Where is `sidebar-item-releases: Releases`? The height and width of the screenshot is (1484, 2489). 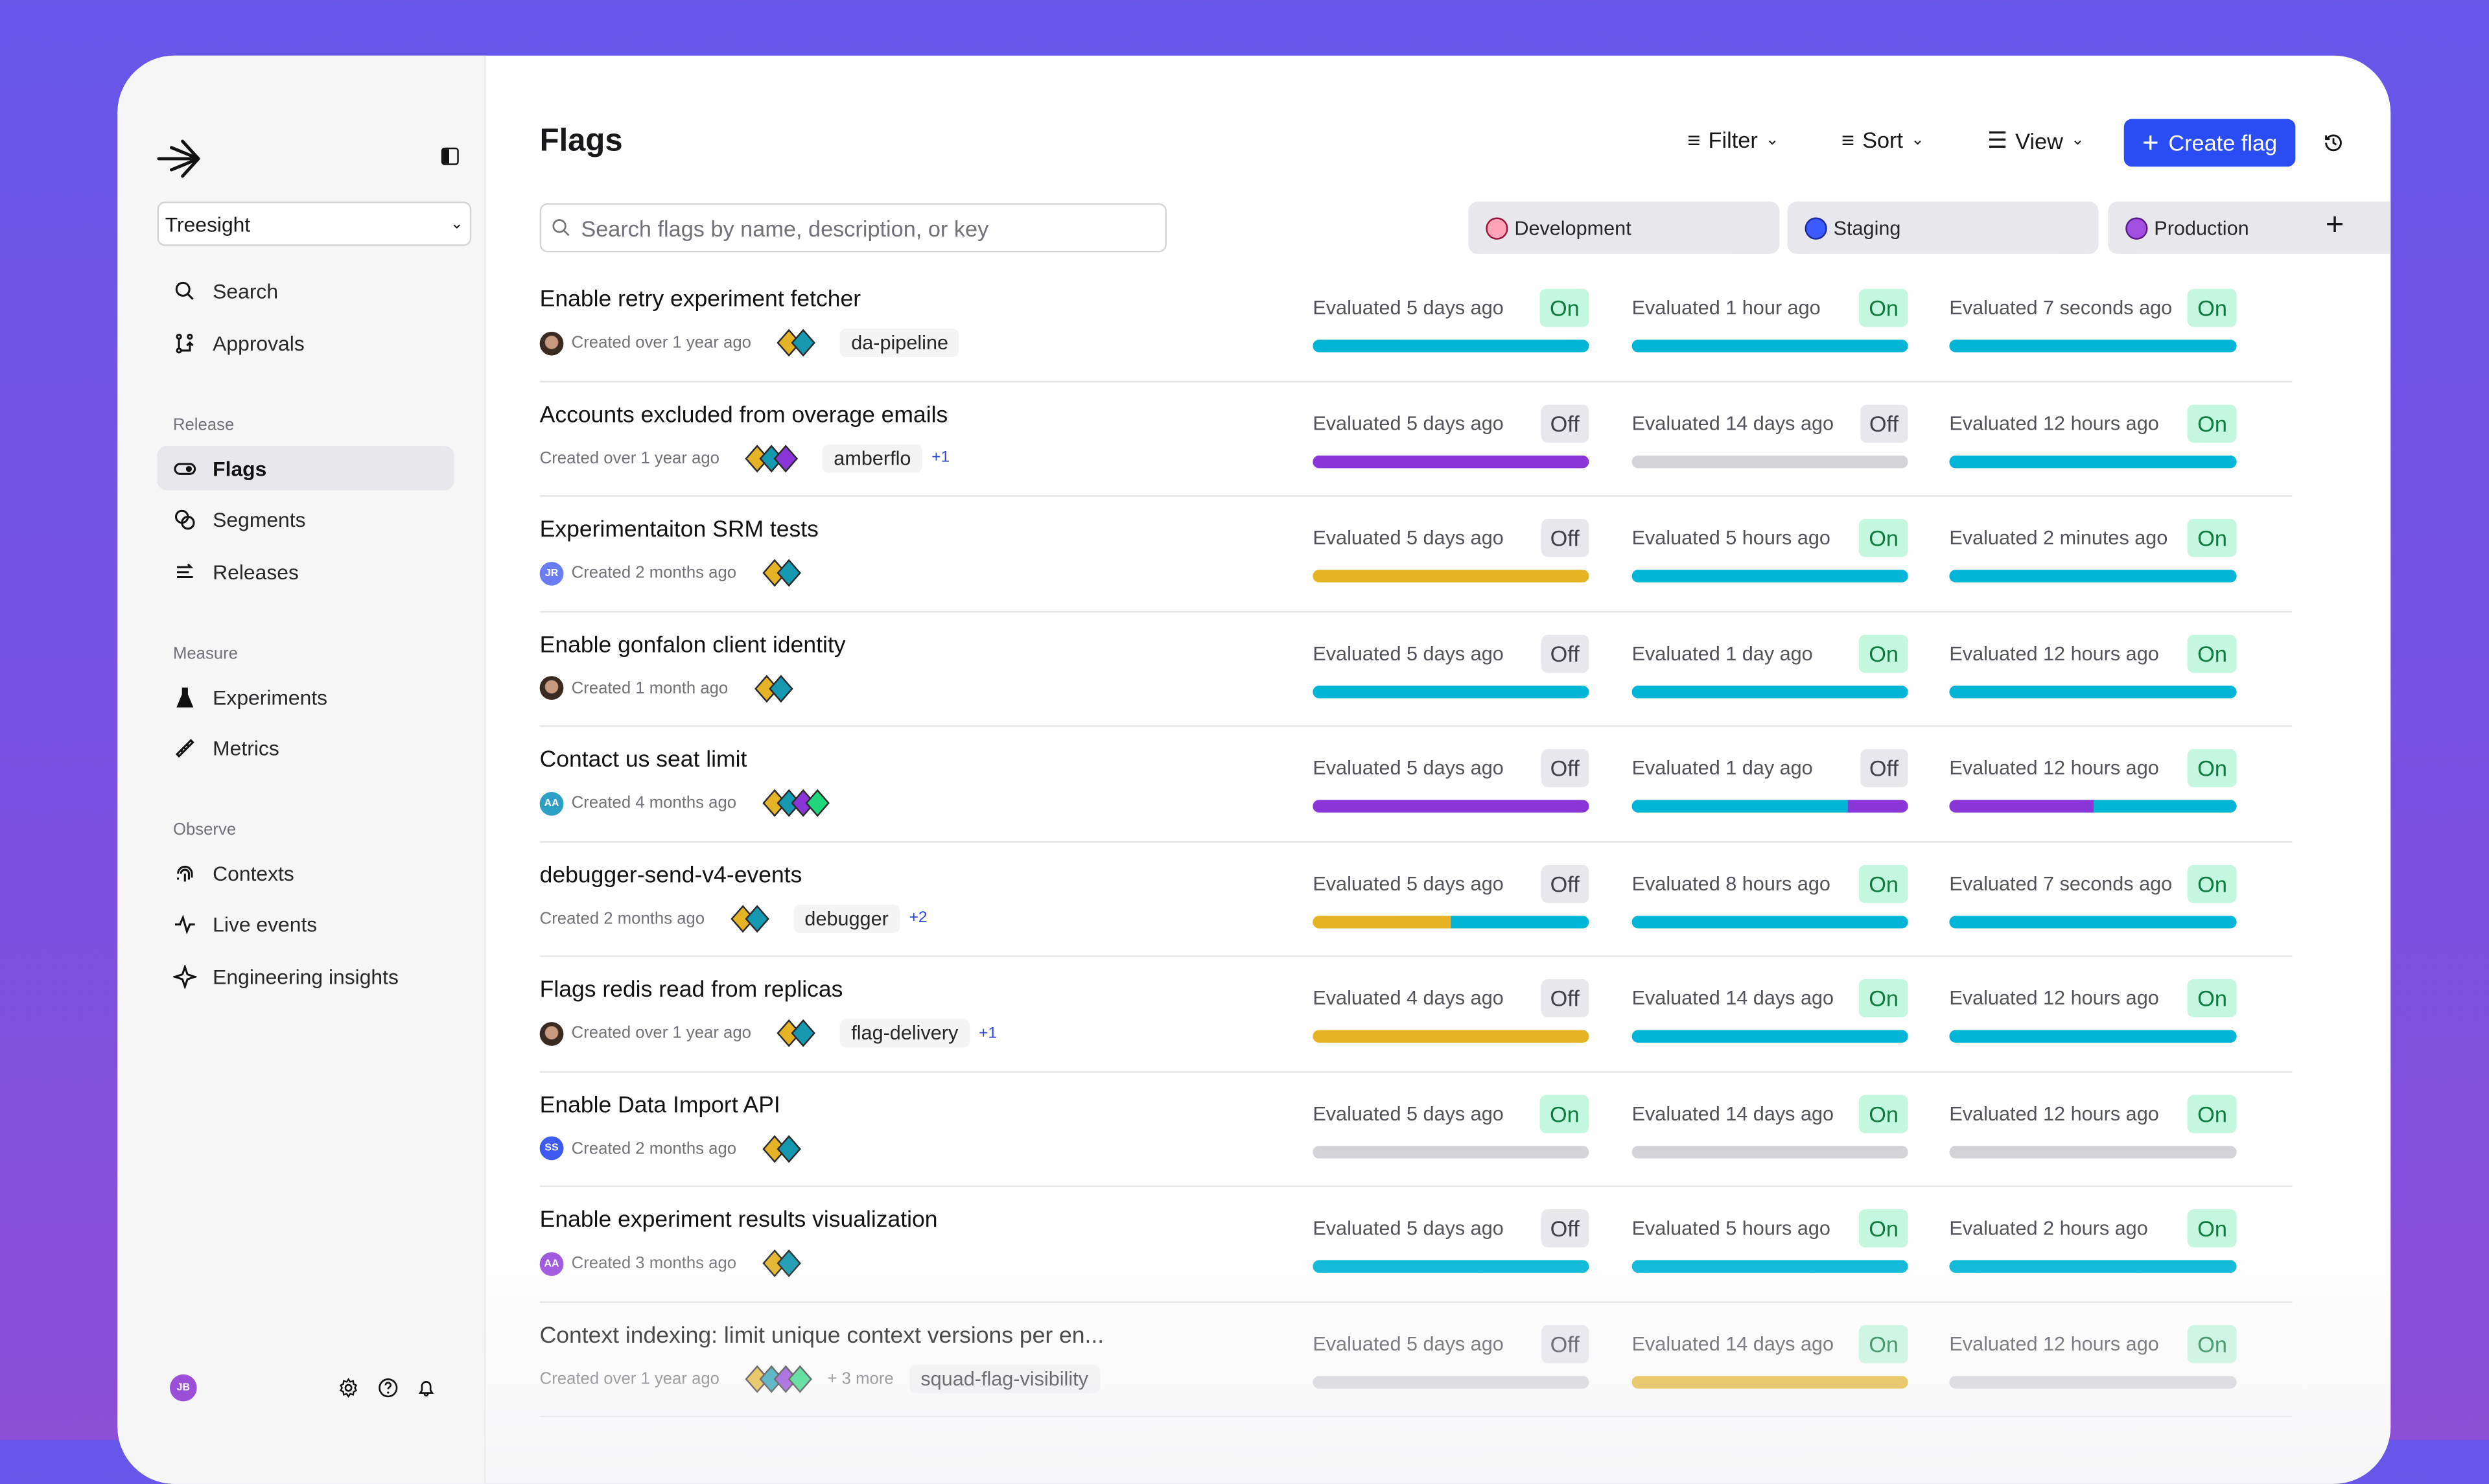 sidebar-item-releases: Releases is located at coordinates (305, 572).